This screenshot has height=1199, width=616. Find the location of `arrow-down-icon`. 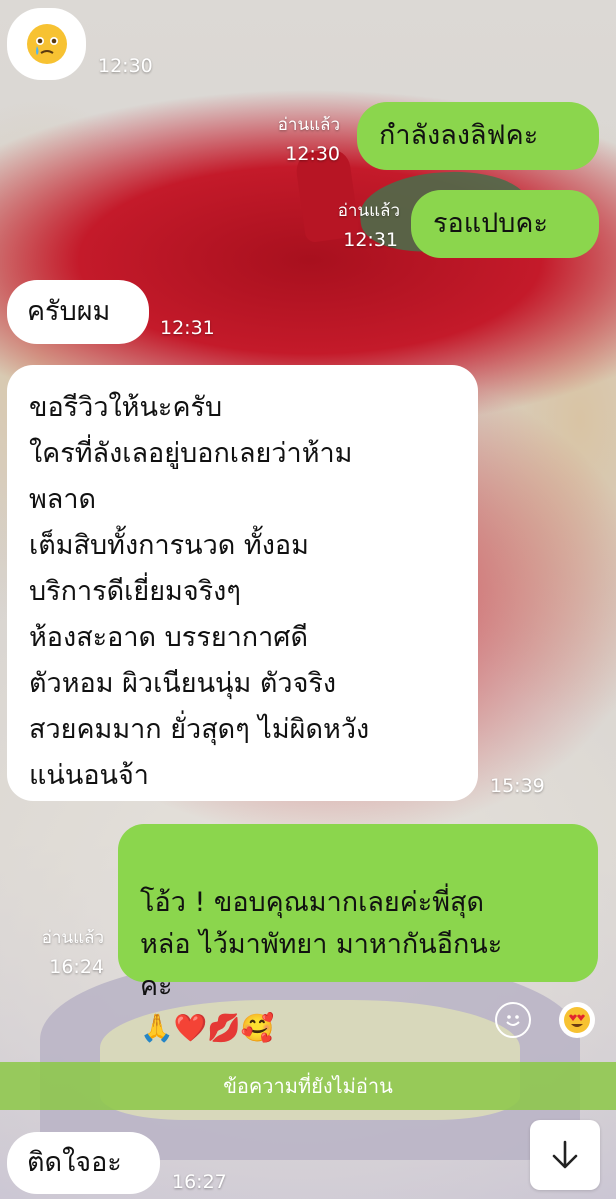

arrow-down-icon is located at coordinates (565, 1154).